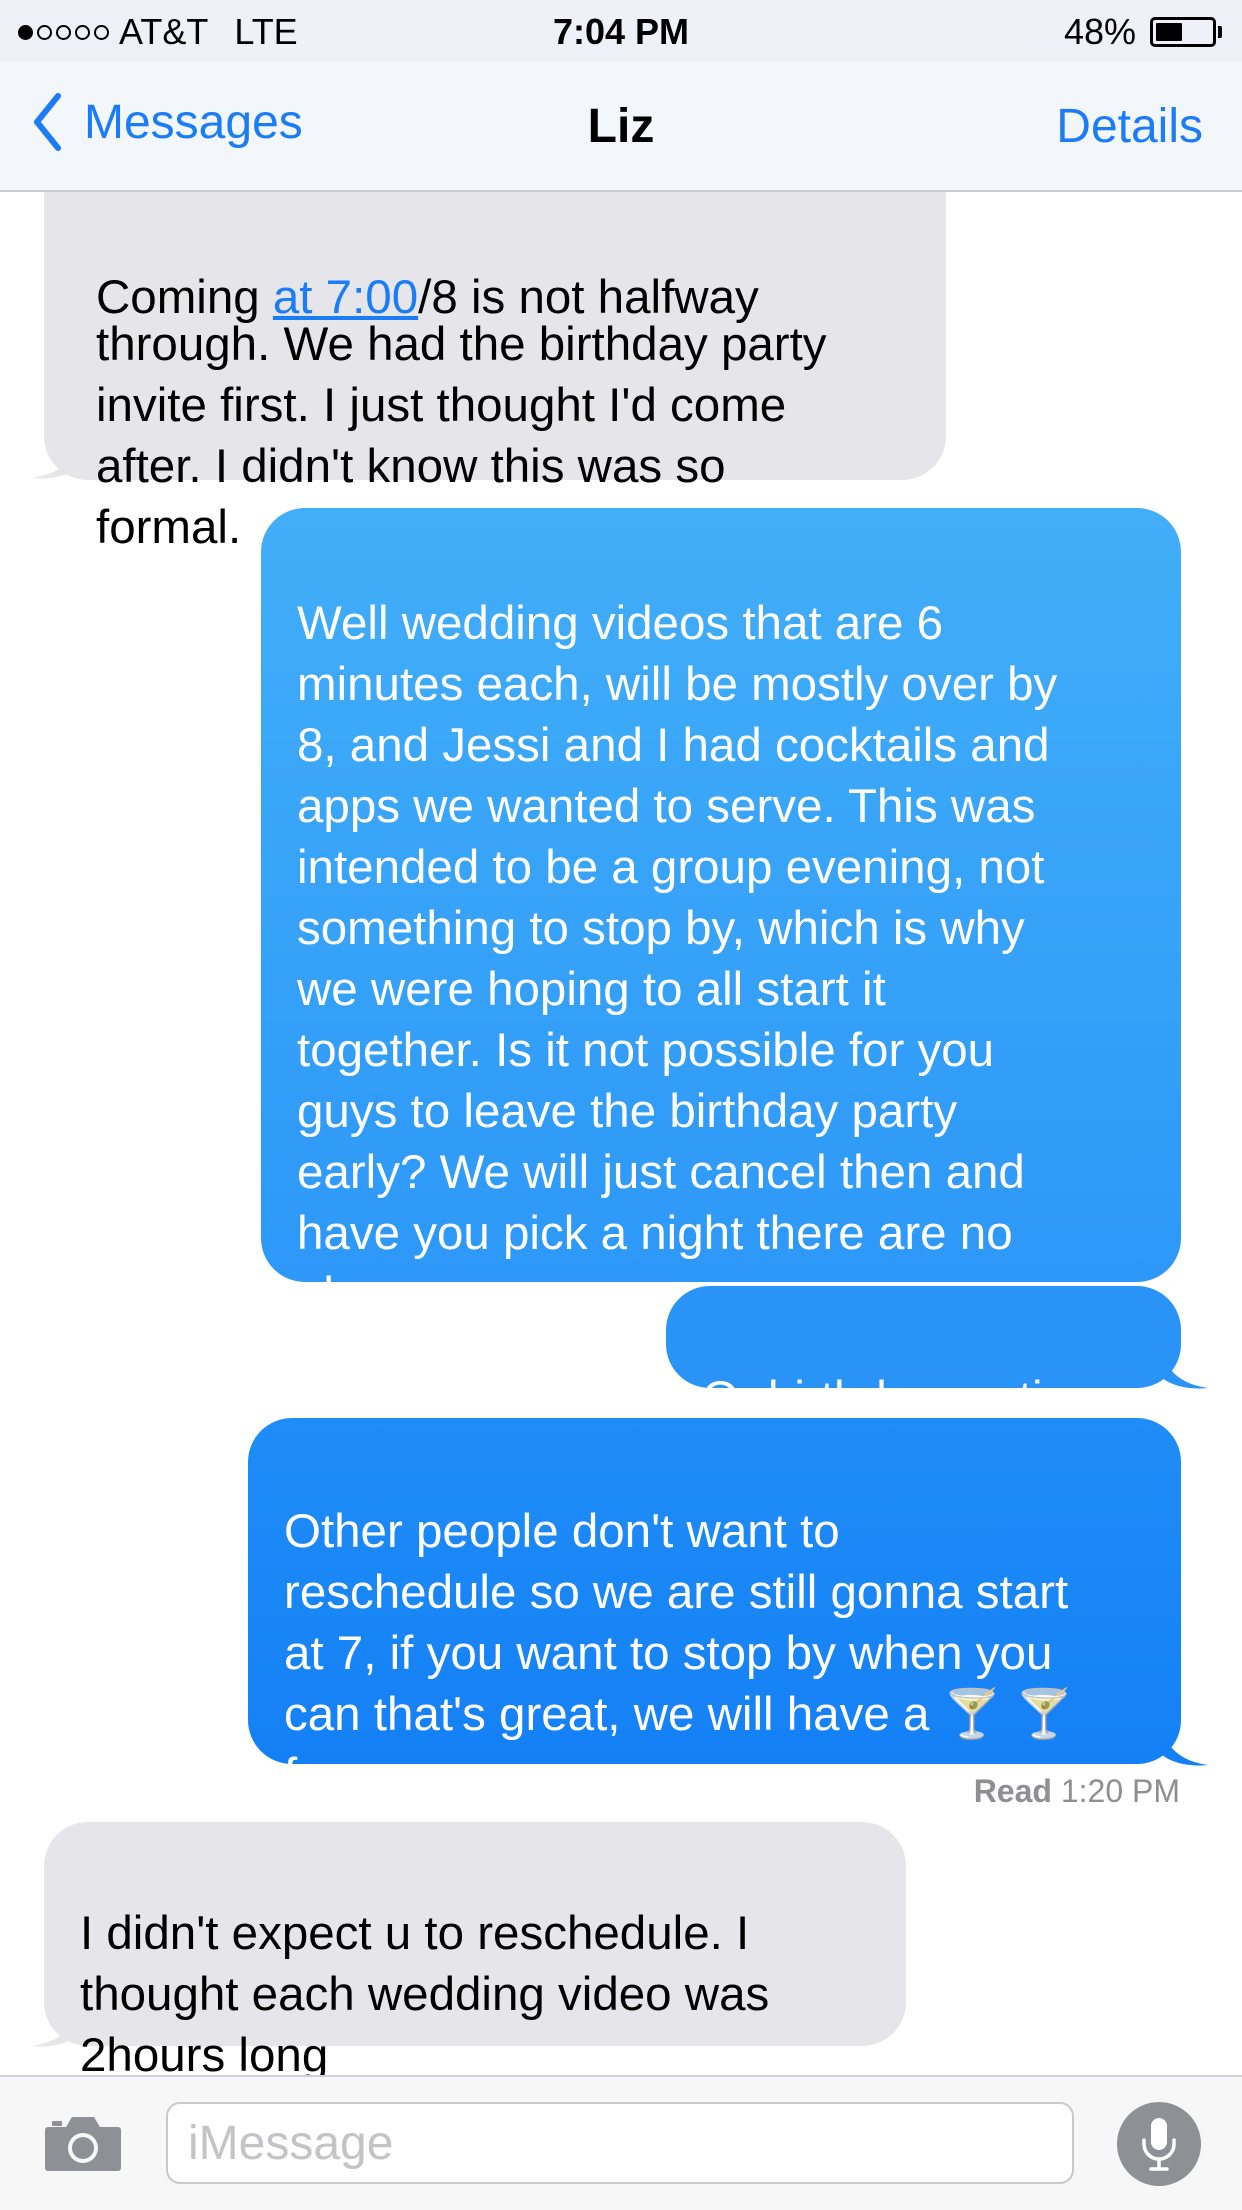 The image size is (1242, 2210). What do you see at coordinates (1183, 32) in the screenshot?
I see `battery-icon` at bounding box center [1183, 32].